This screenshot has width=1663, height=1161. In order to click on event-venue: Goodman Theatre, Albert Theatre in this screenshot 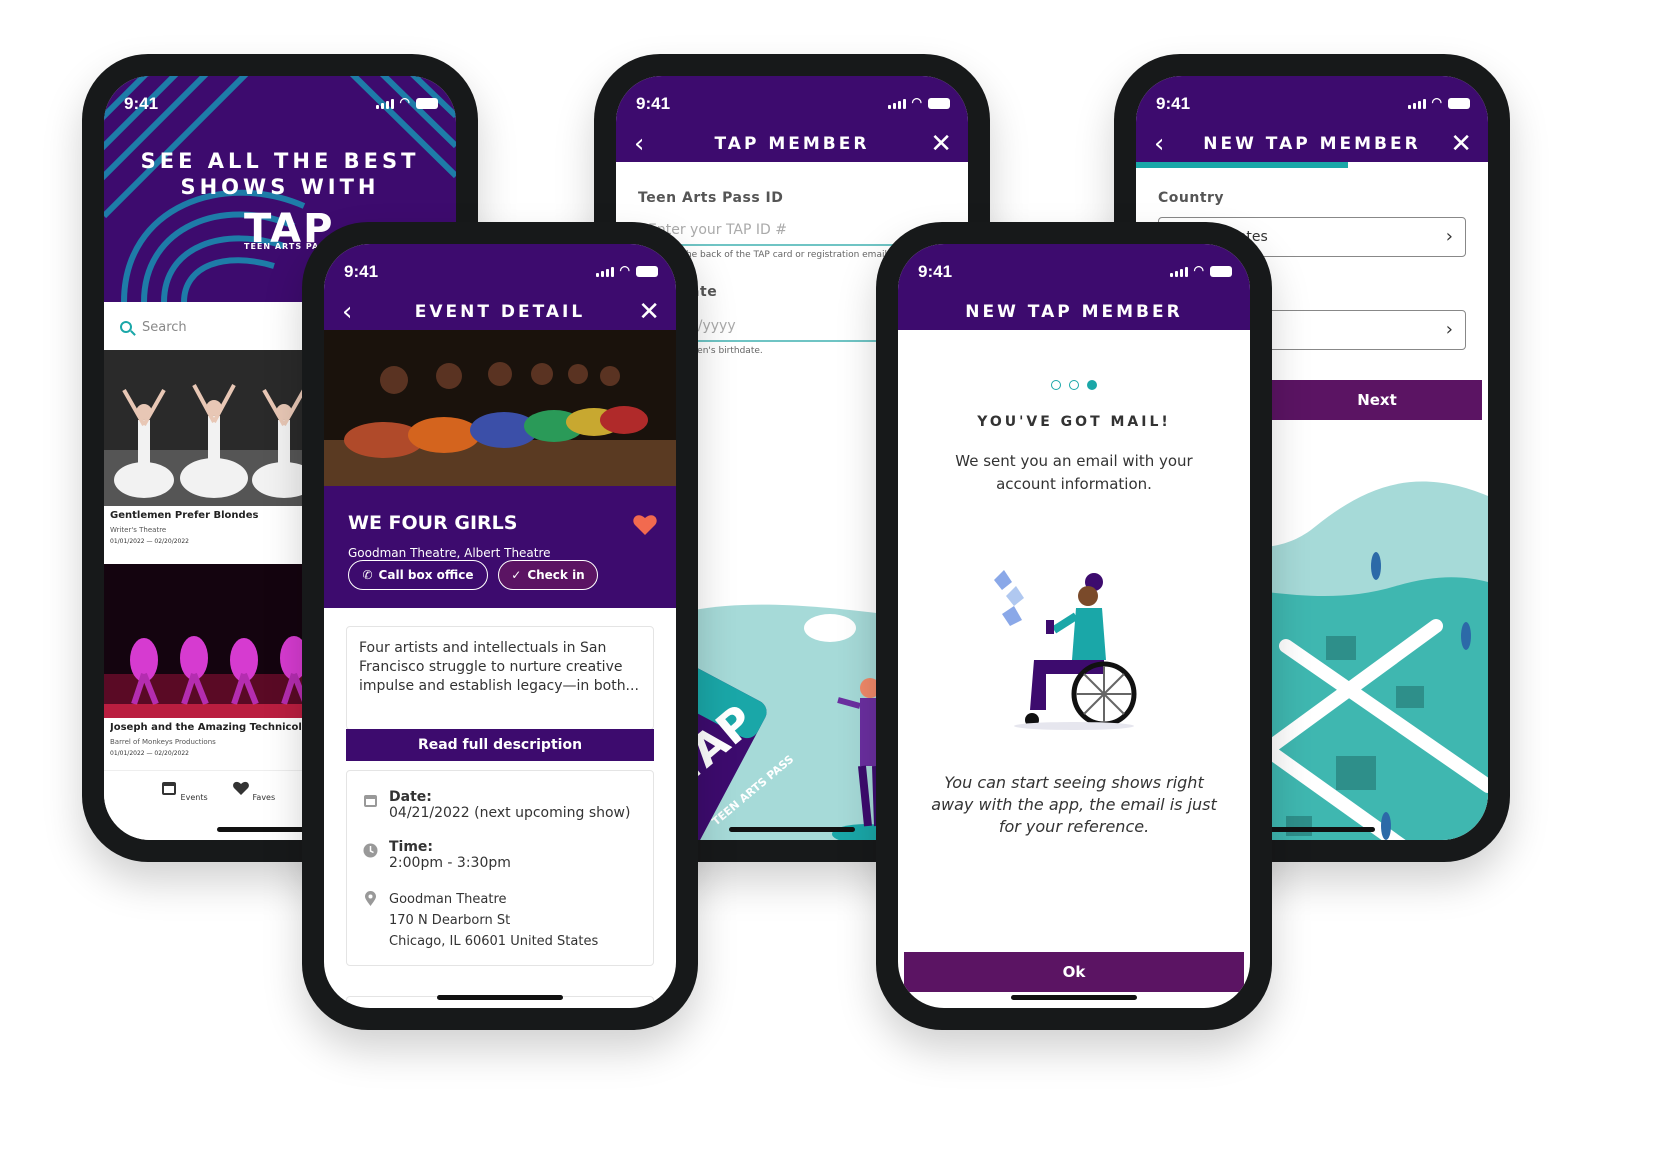, I will do `click(449, 553)`.